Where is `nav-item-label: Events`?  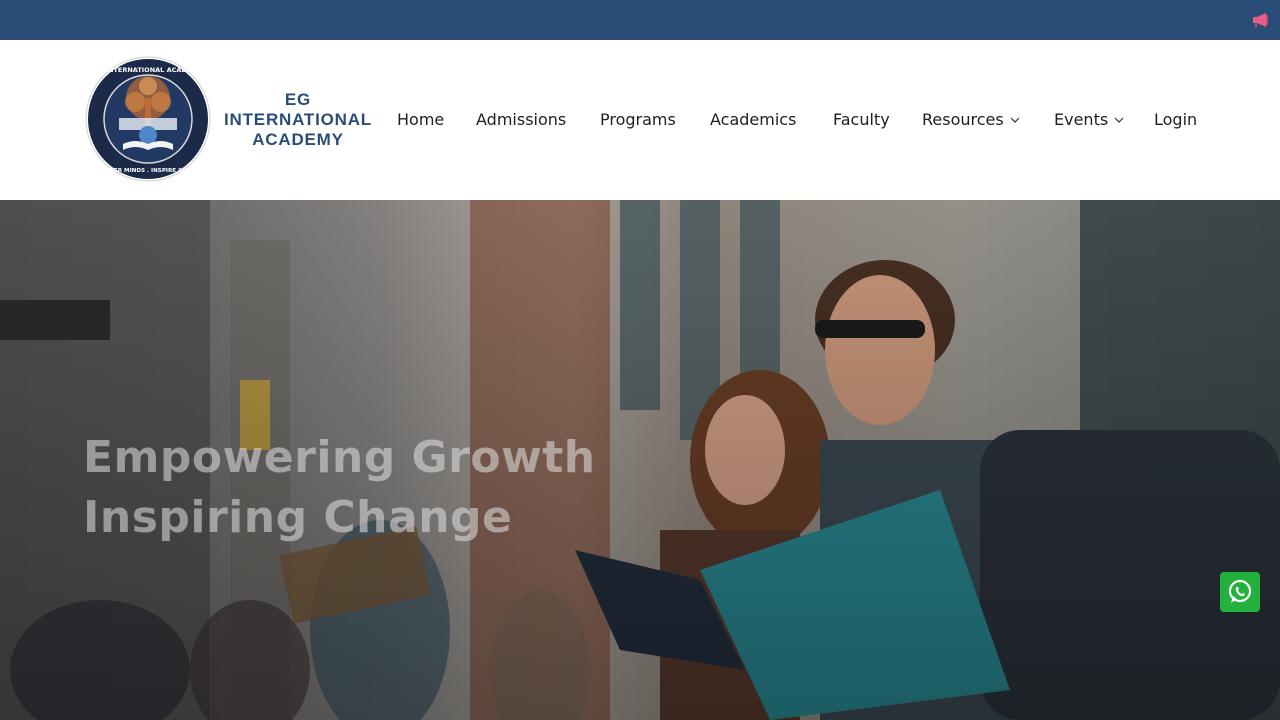
nav-item-label: Events is located at coordinates (1081, 119).